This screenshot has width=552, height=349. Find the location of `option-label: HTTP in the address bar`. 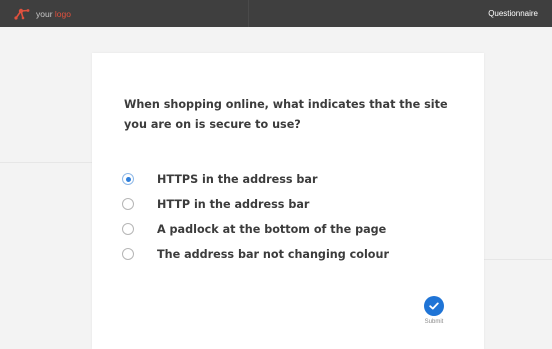

option-label: HTTP in the address bar is located at coordinates (233, 204).